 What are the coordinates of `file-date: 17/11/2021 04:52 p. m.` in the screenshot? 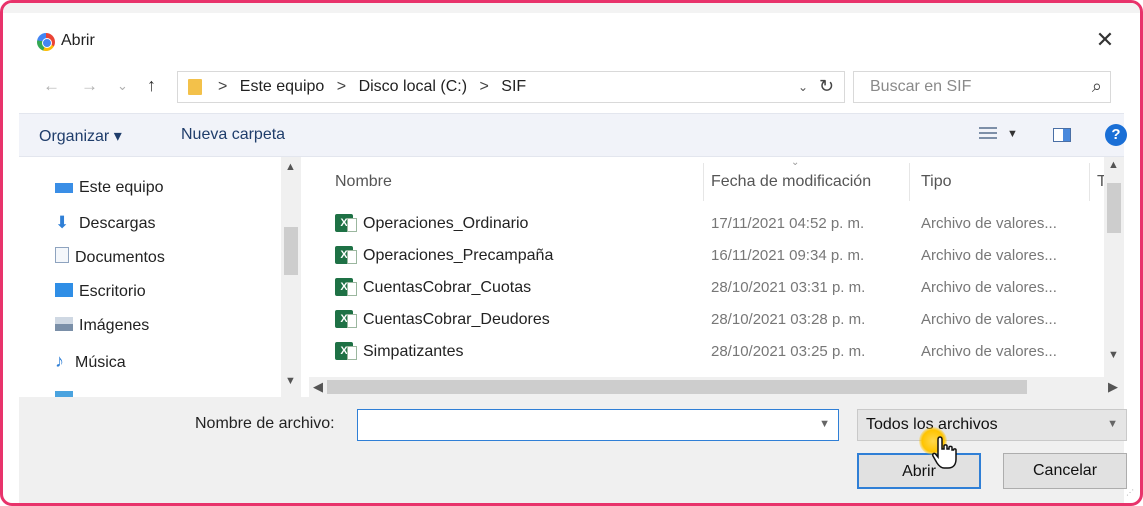 It's located at (788, 223).